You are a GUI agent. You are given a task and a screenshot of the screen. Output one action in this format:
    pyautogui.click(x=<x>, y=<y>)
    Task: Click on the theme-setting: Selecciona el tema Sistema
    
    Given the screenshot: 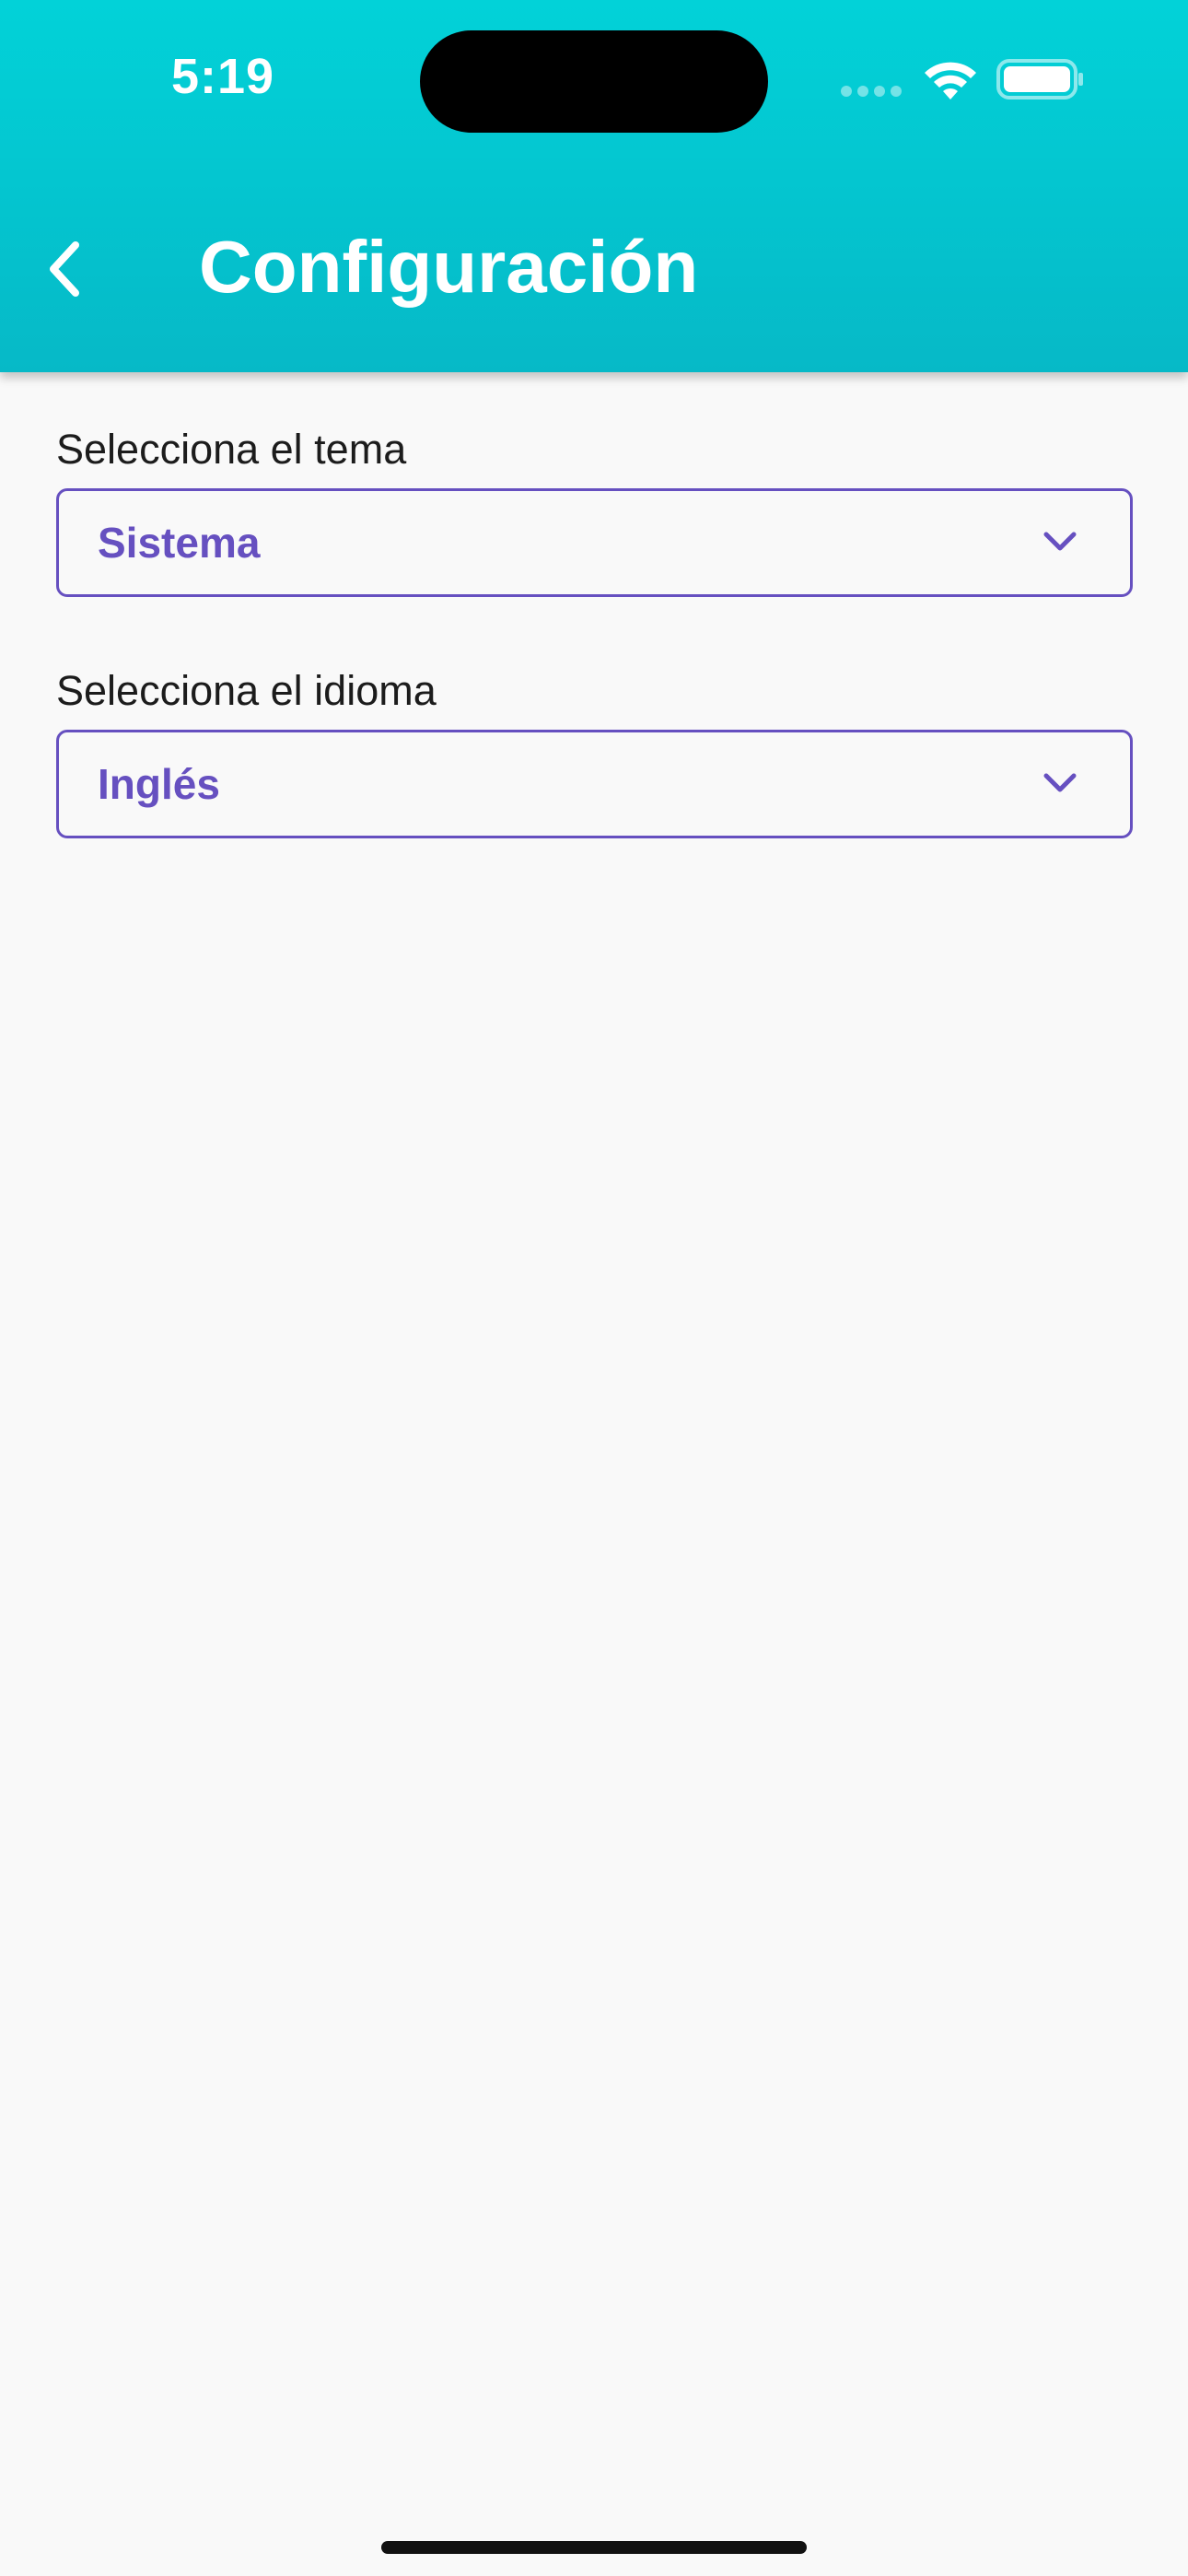 What is the action you would take?
    pyautogui.click(x=594, y=510)
    